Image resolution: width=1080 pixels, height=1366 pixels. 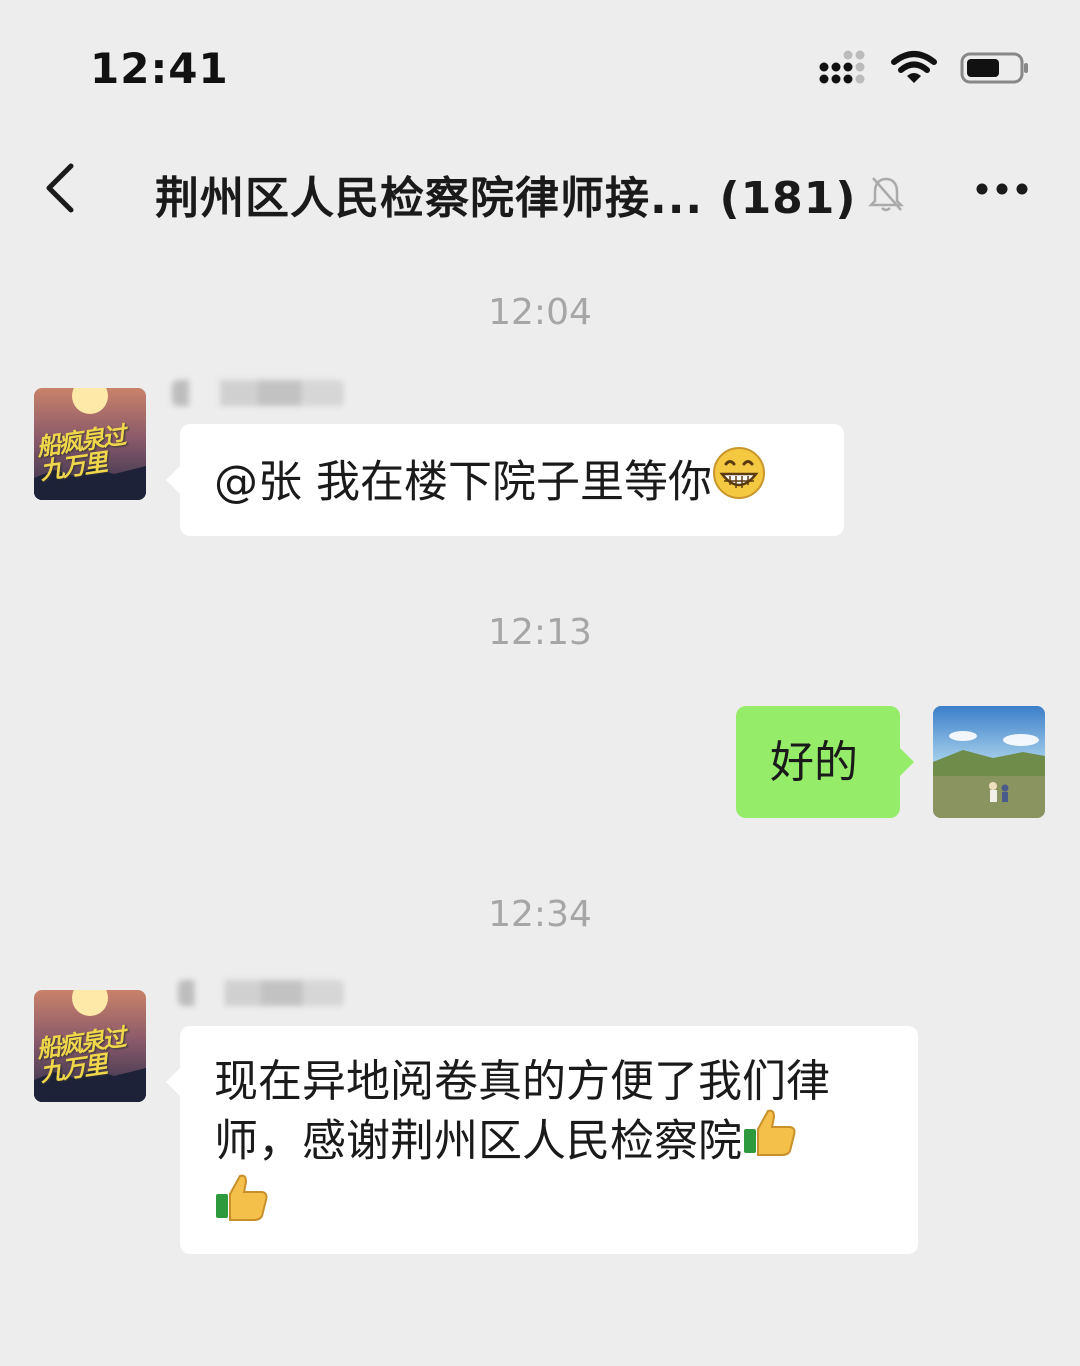 I want to click on bell-off-icon, so click(x=886, y=194).